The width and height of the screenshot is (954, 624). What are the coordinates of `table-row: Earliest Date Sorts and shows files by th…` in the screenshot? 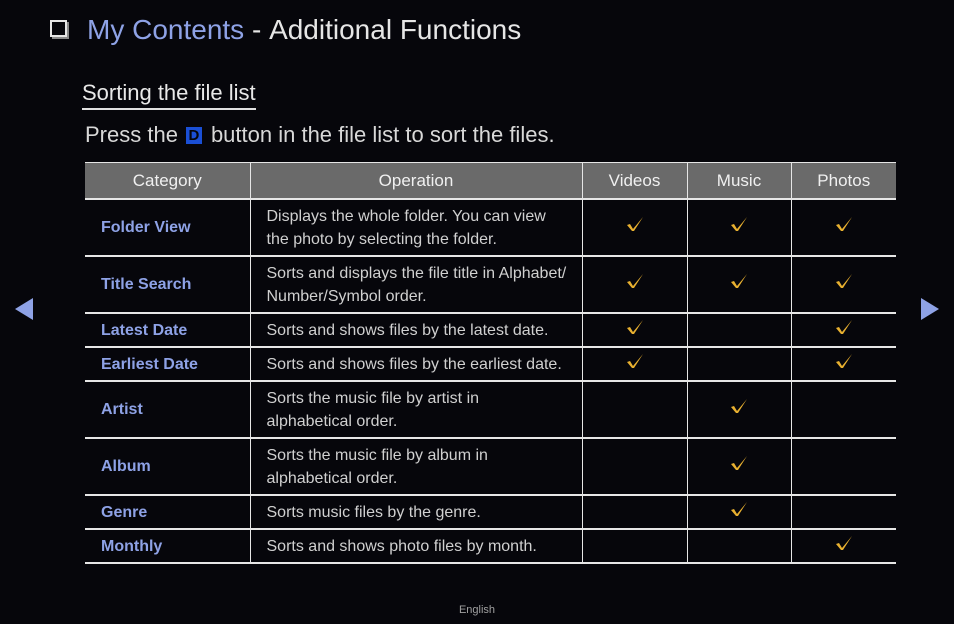 It's located at (490, 364).